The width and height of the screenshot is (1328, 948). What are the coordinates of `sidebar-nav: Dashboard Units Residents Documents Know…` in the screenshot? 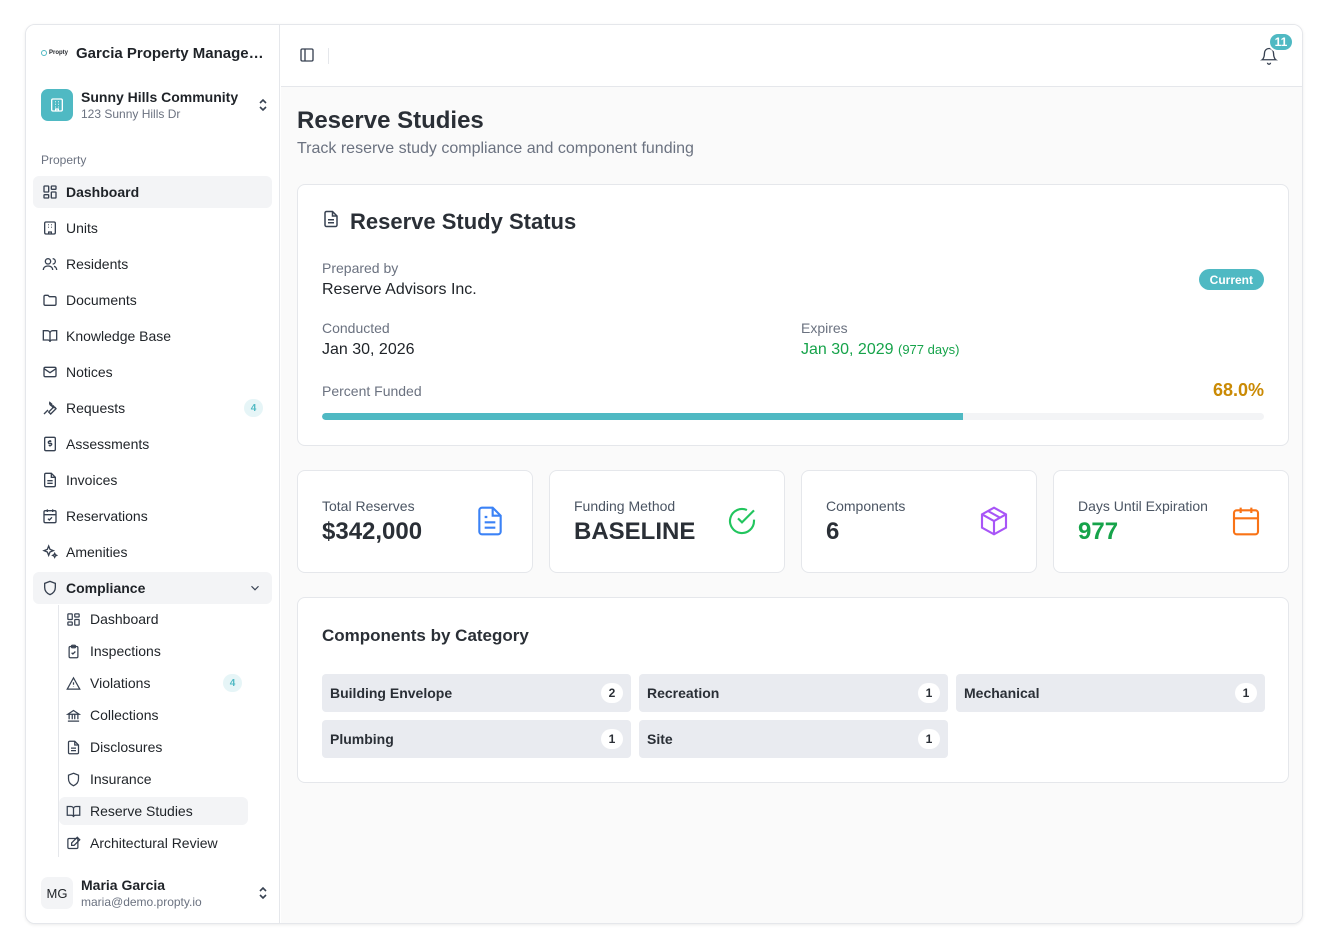 It's located at (152, 392).